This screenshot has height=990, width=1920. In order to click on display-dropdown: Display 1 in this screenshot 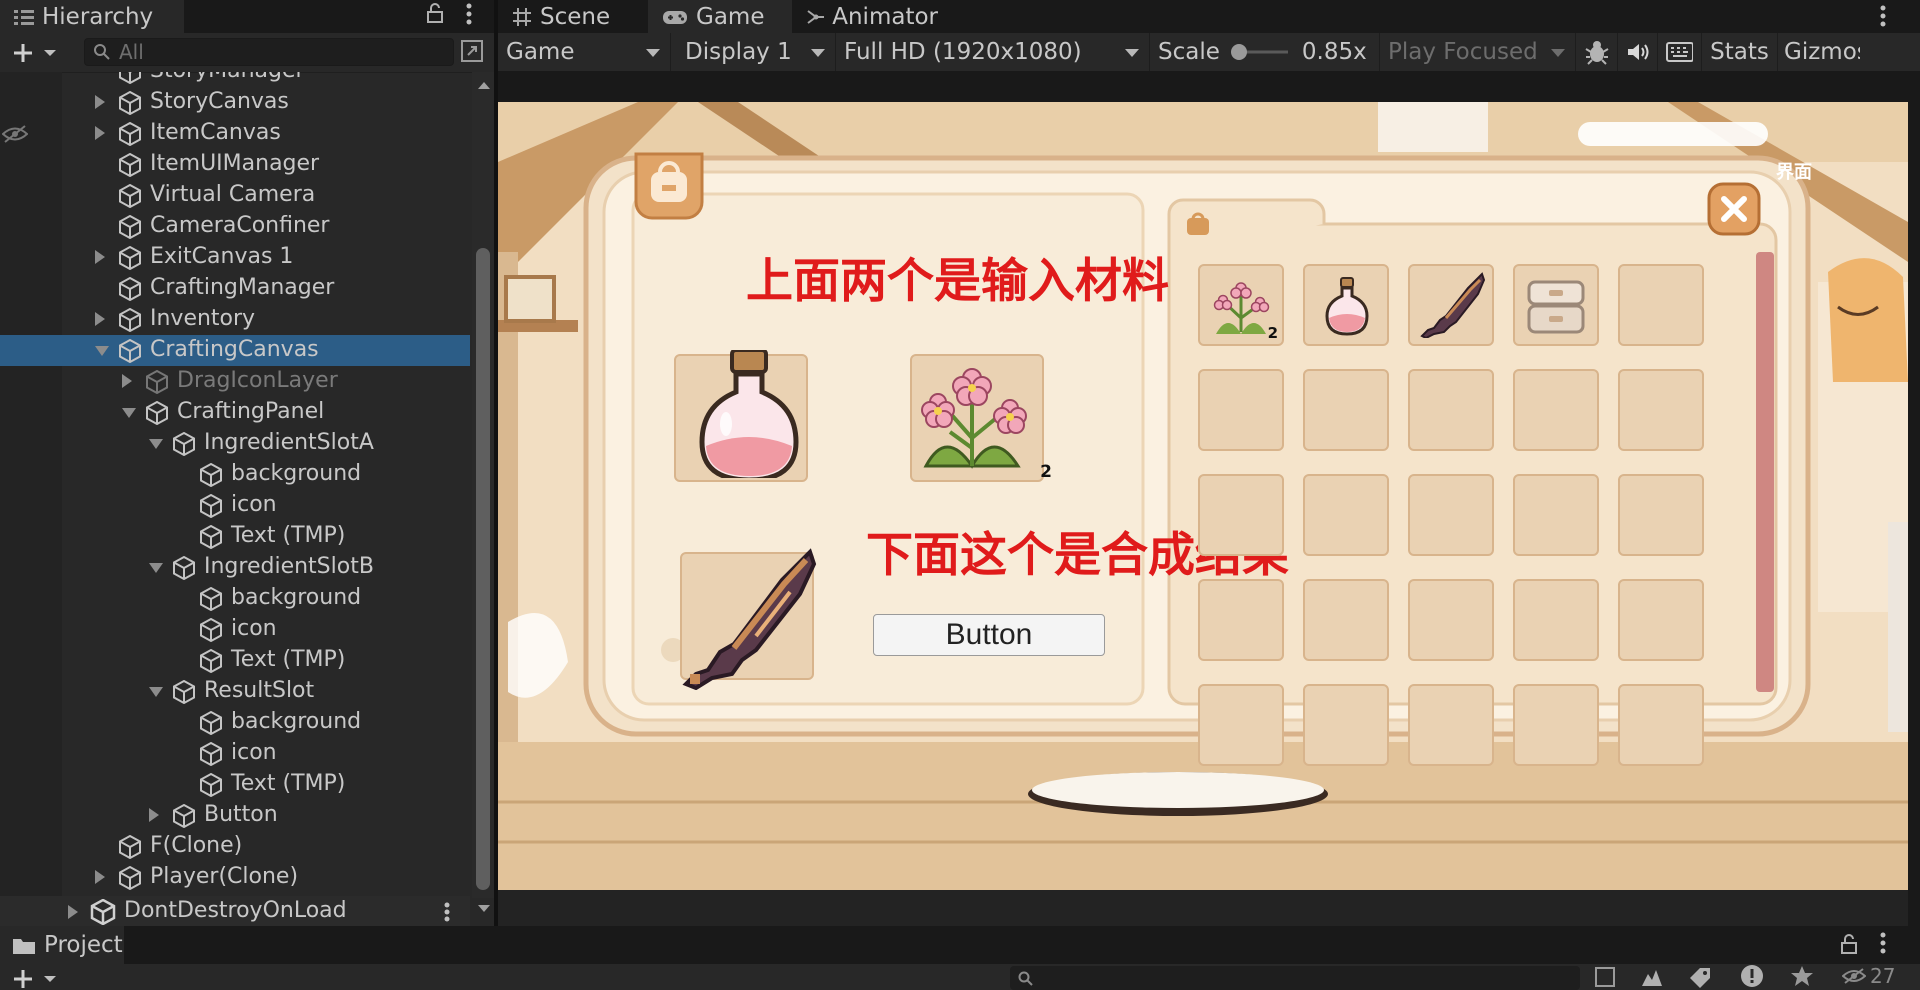, I will do `click(753, 52)`.